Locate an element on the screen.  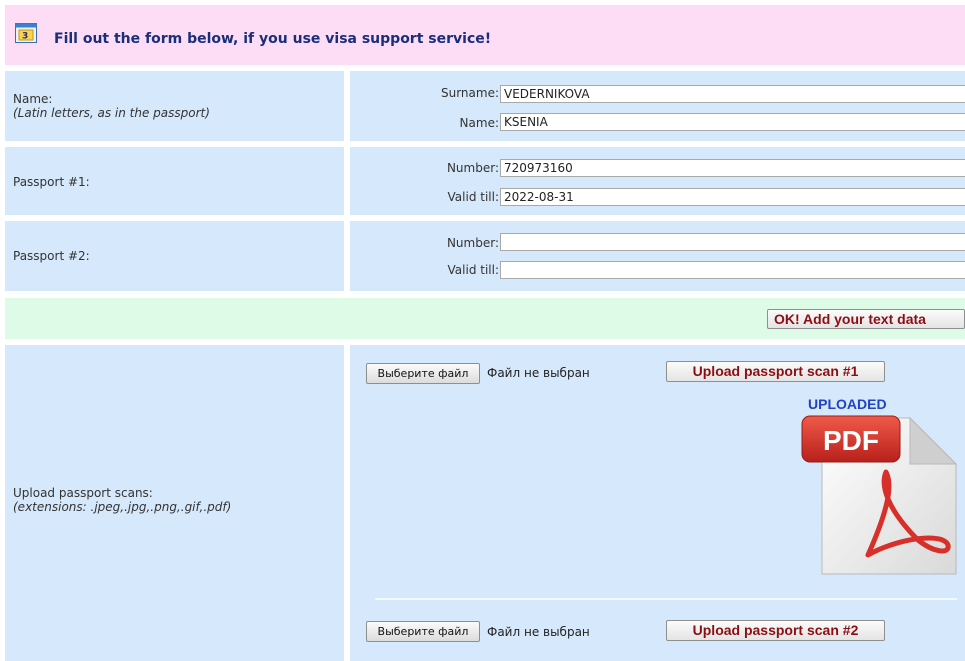
add-text-data-button: OK! Add your text data is located at coordinates (866, 319).